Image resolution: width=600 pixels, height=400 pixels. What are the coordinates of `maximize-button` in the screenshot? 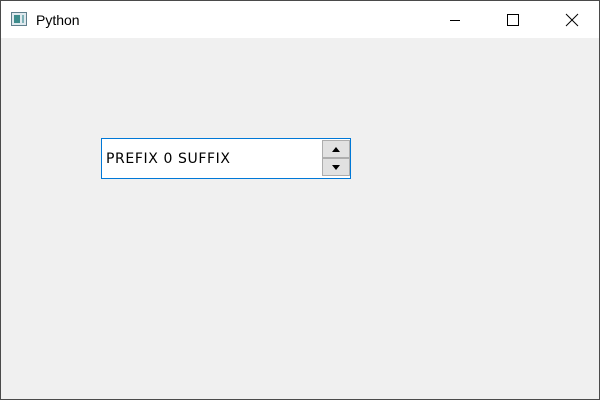 It's located at (513, 19).